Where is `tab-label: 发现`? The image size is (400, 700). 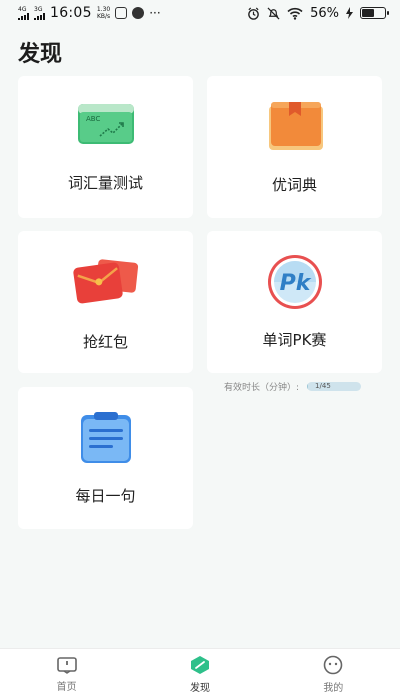 tab-label: 发现 is located at coordinates (199, 688).